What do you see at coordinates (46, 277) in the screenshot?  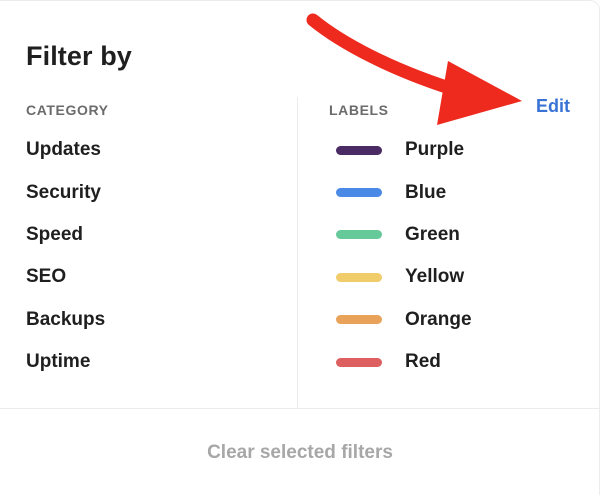 I see `category-item-label: SEO` at bounding box center [46, 277].